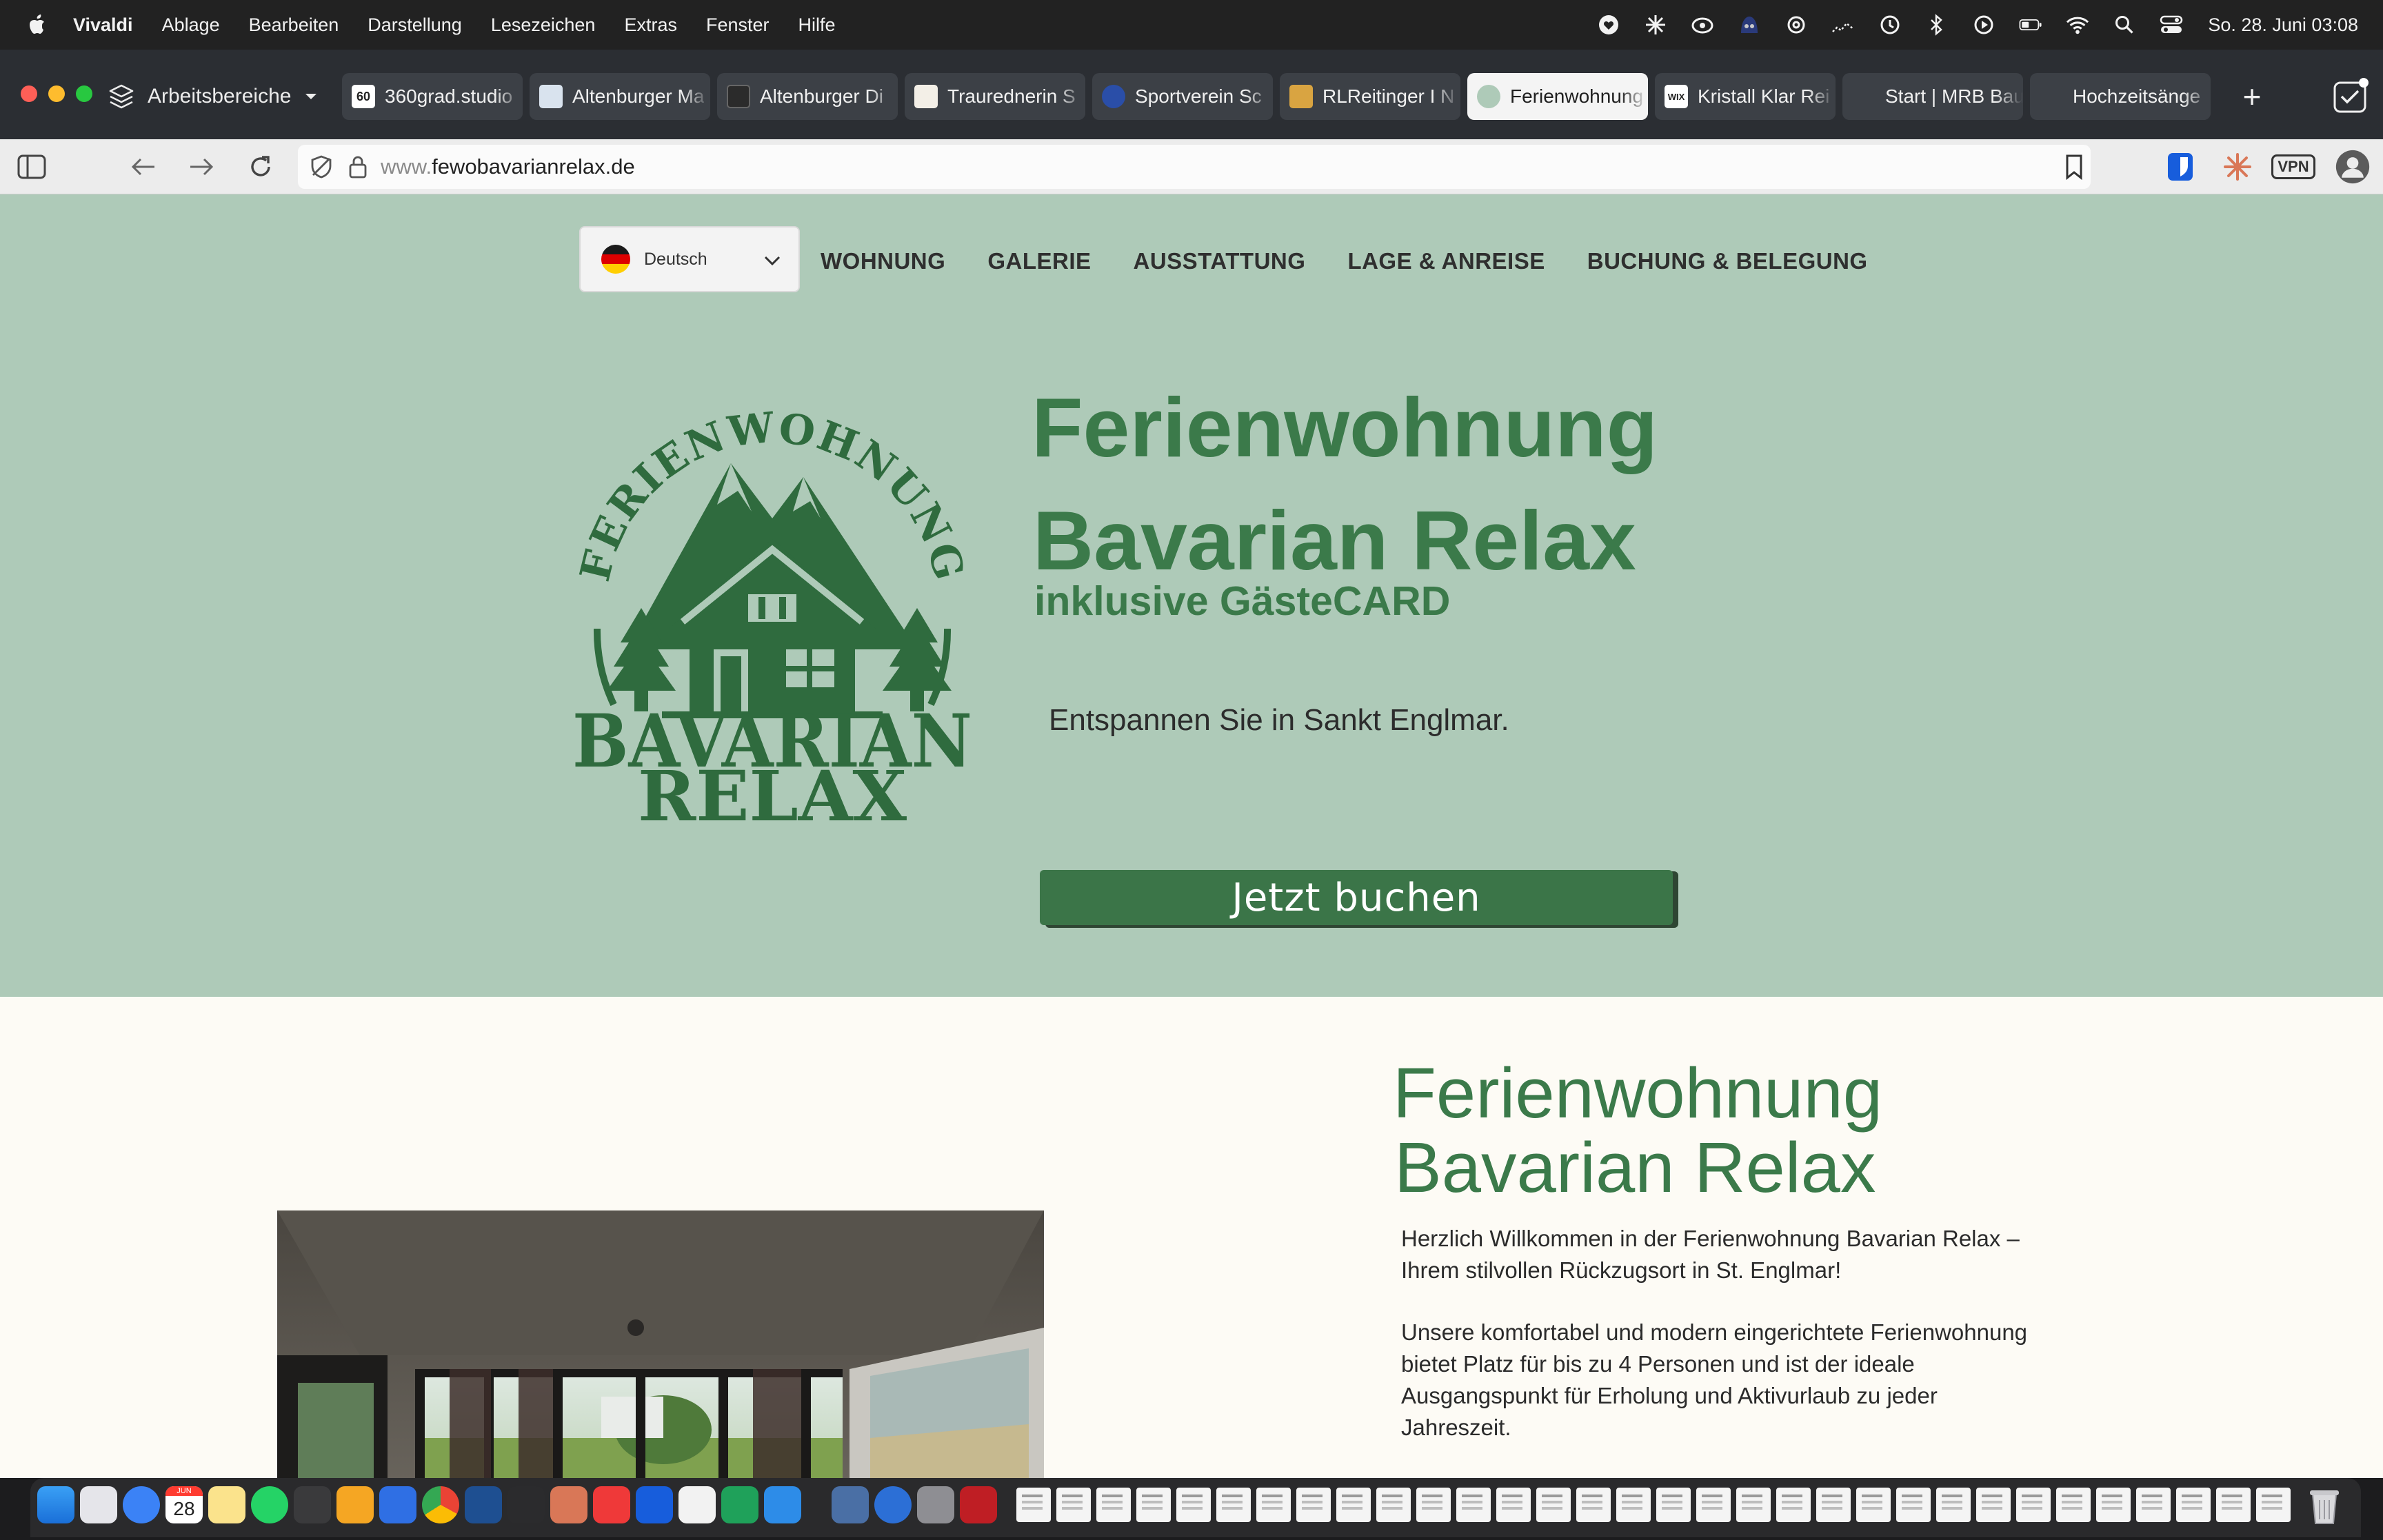  What do you see at coordinates (1890, 25) in the screenshot?
I see `time-machine-icon` at bounding box center [1890, 25].